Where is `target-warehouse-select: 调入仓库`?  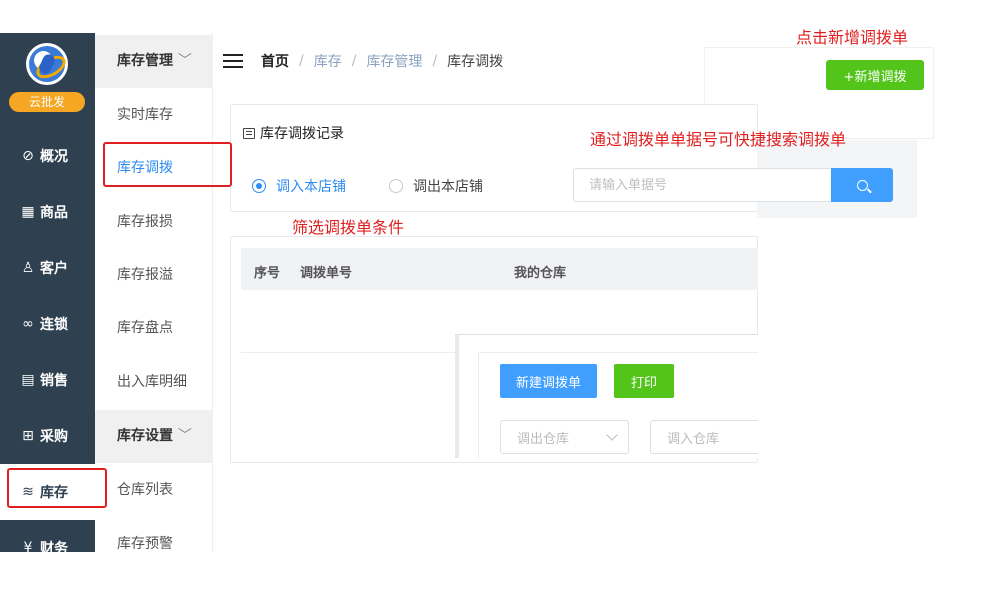 target-warehouse-select: 调入仓库 is located at coordinates (704, 437).